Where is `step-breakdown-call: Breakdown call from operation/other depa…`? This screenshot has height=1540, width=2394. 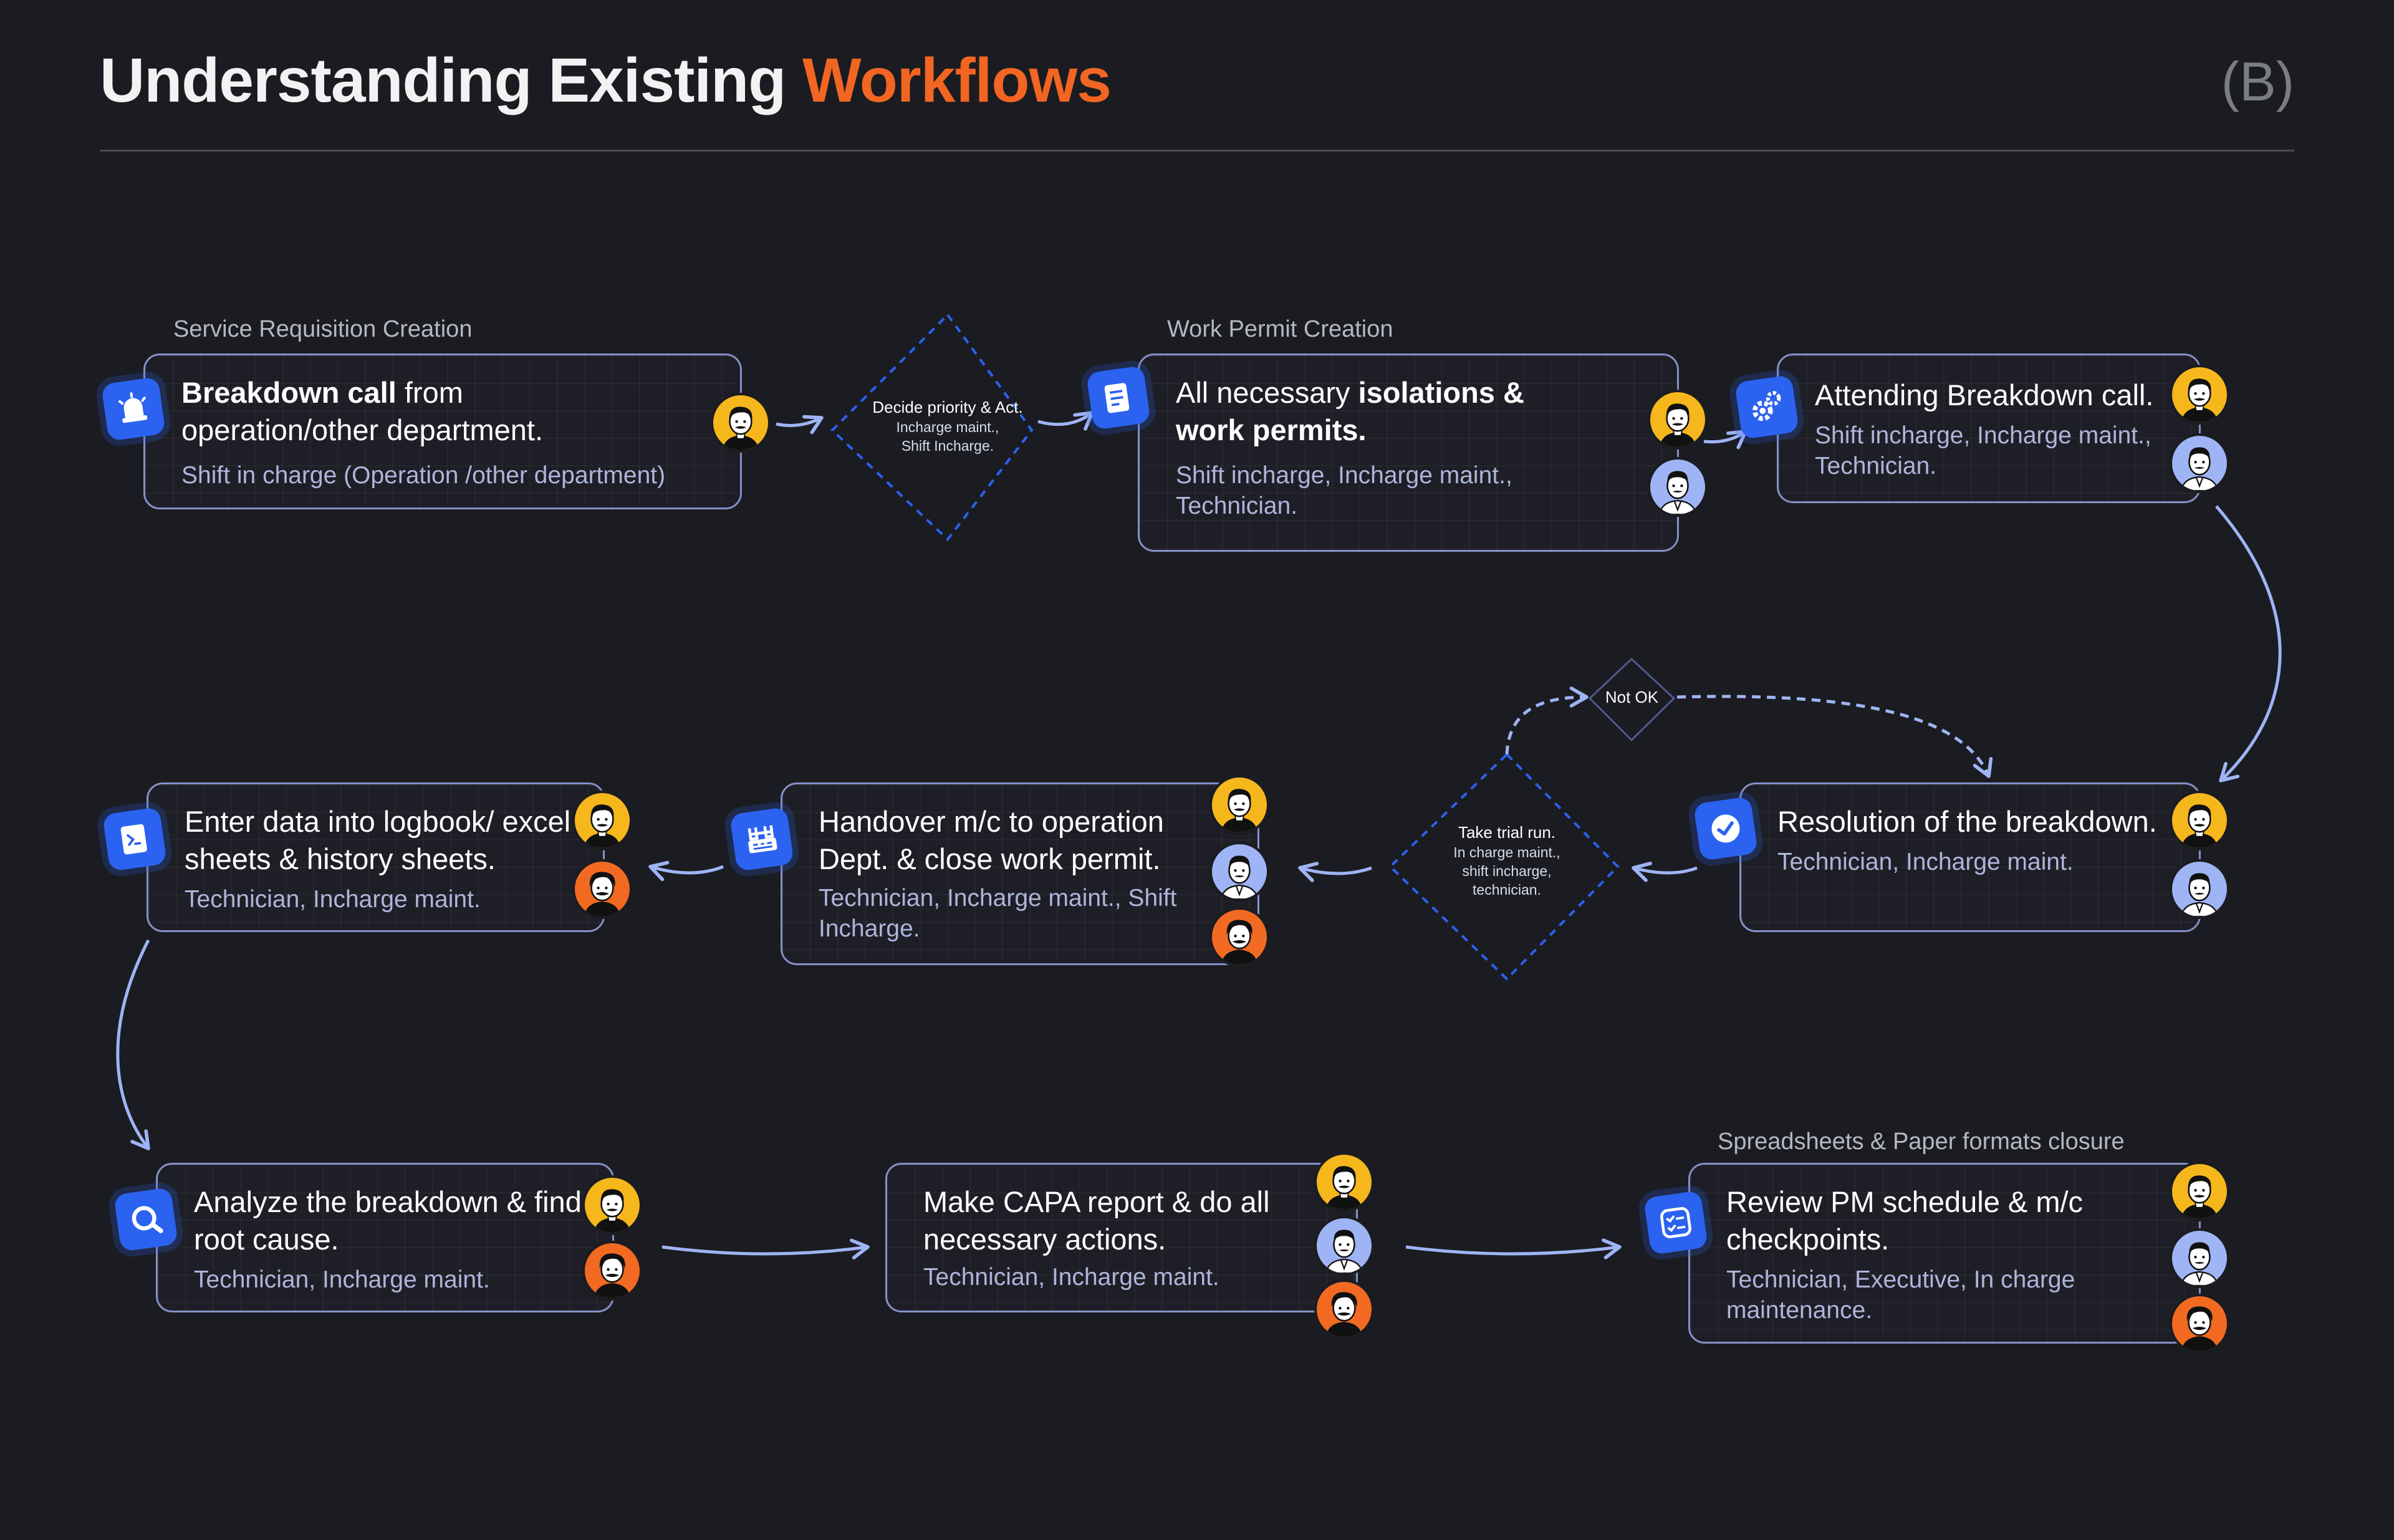
step-breakdown-call: Breakdown call from operation/other depa… is located at coordinates (442, 431).